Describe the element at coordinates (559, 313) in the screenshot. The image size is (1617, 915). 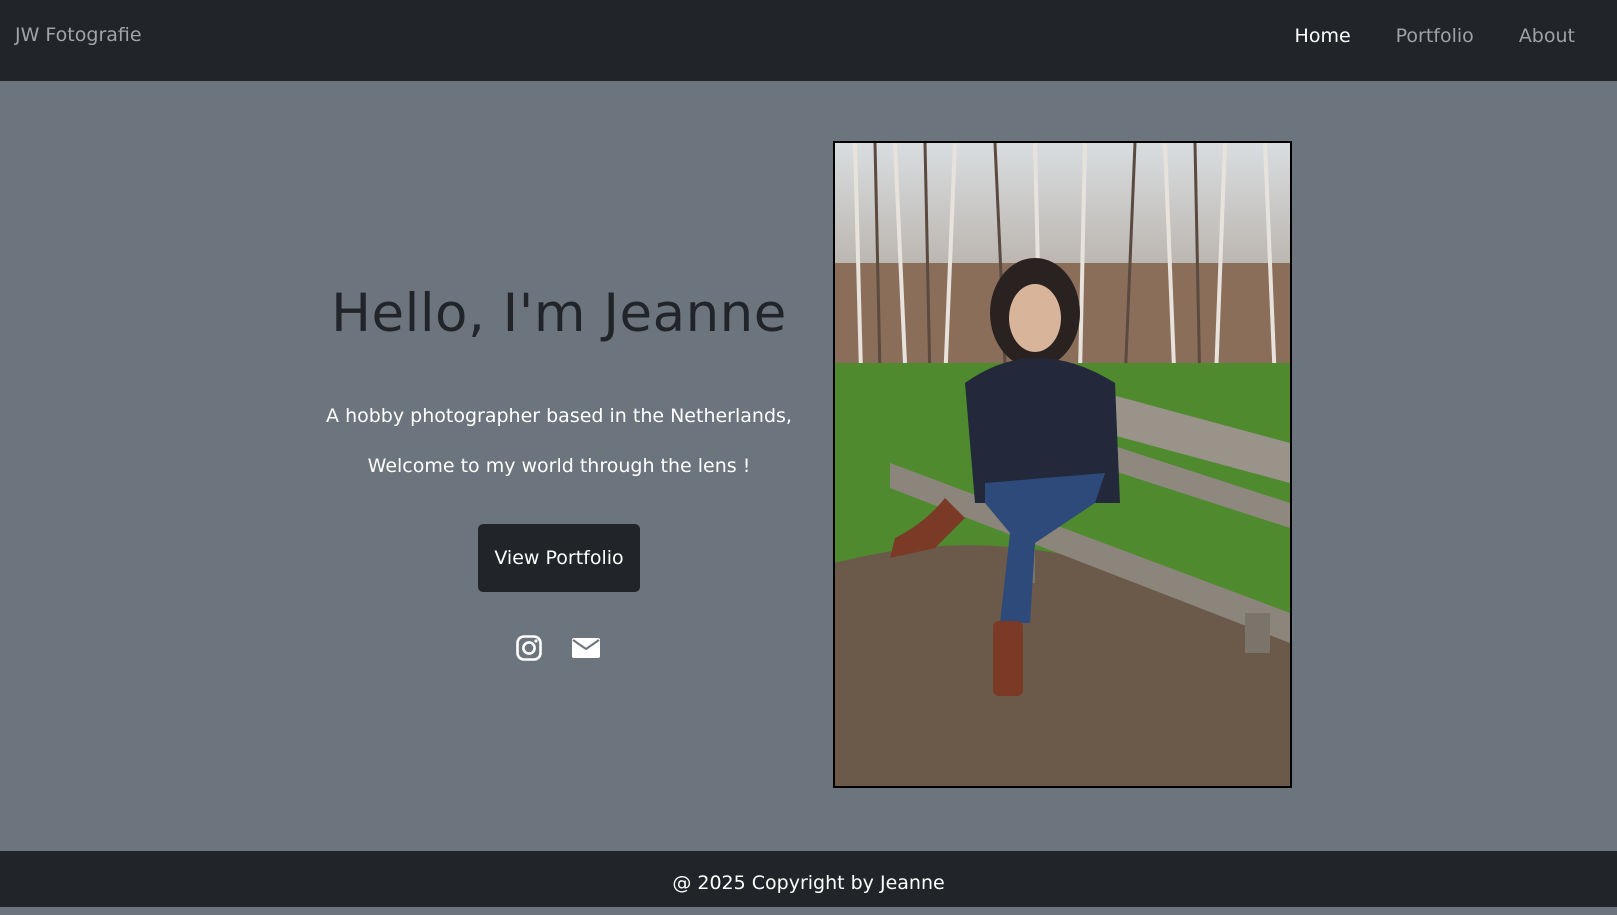
I see `hero-title: Hello, I'm Jeanne` at that location.